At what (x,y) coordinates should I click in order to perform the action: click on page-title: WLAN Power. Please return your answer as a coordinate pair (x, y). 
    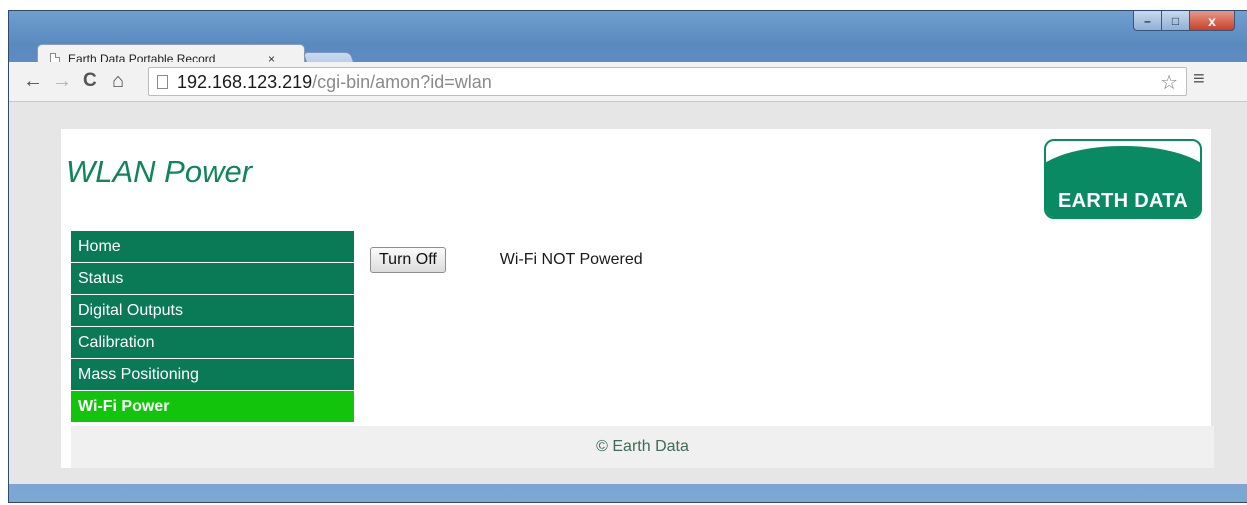
    Looking at the image, I should click on (159, 171).